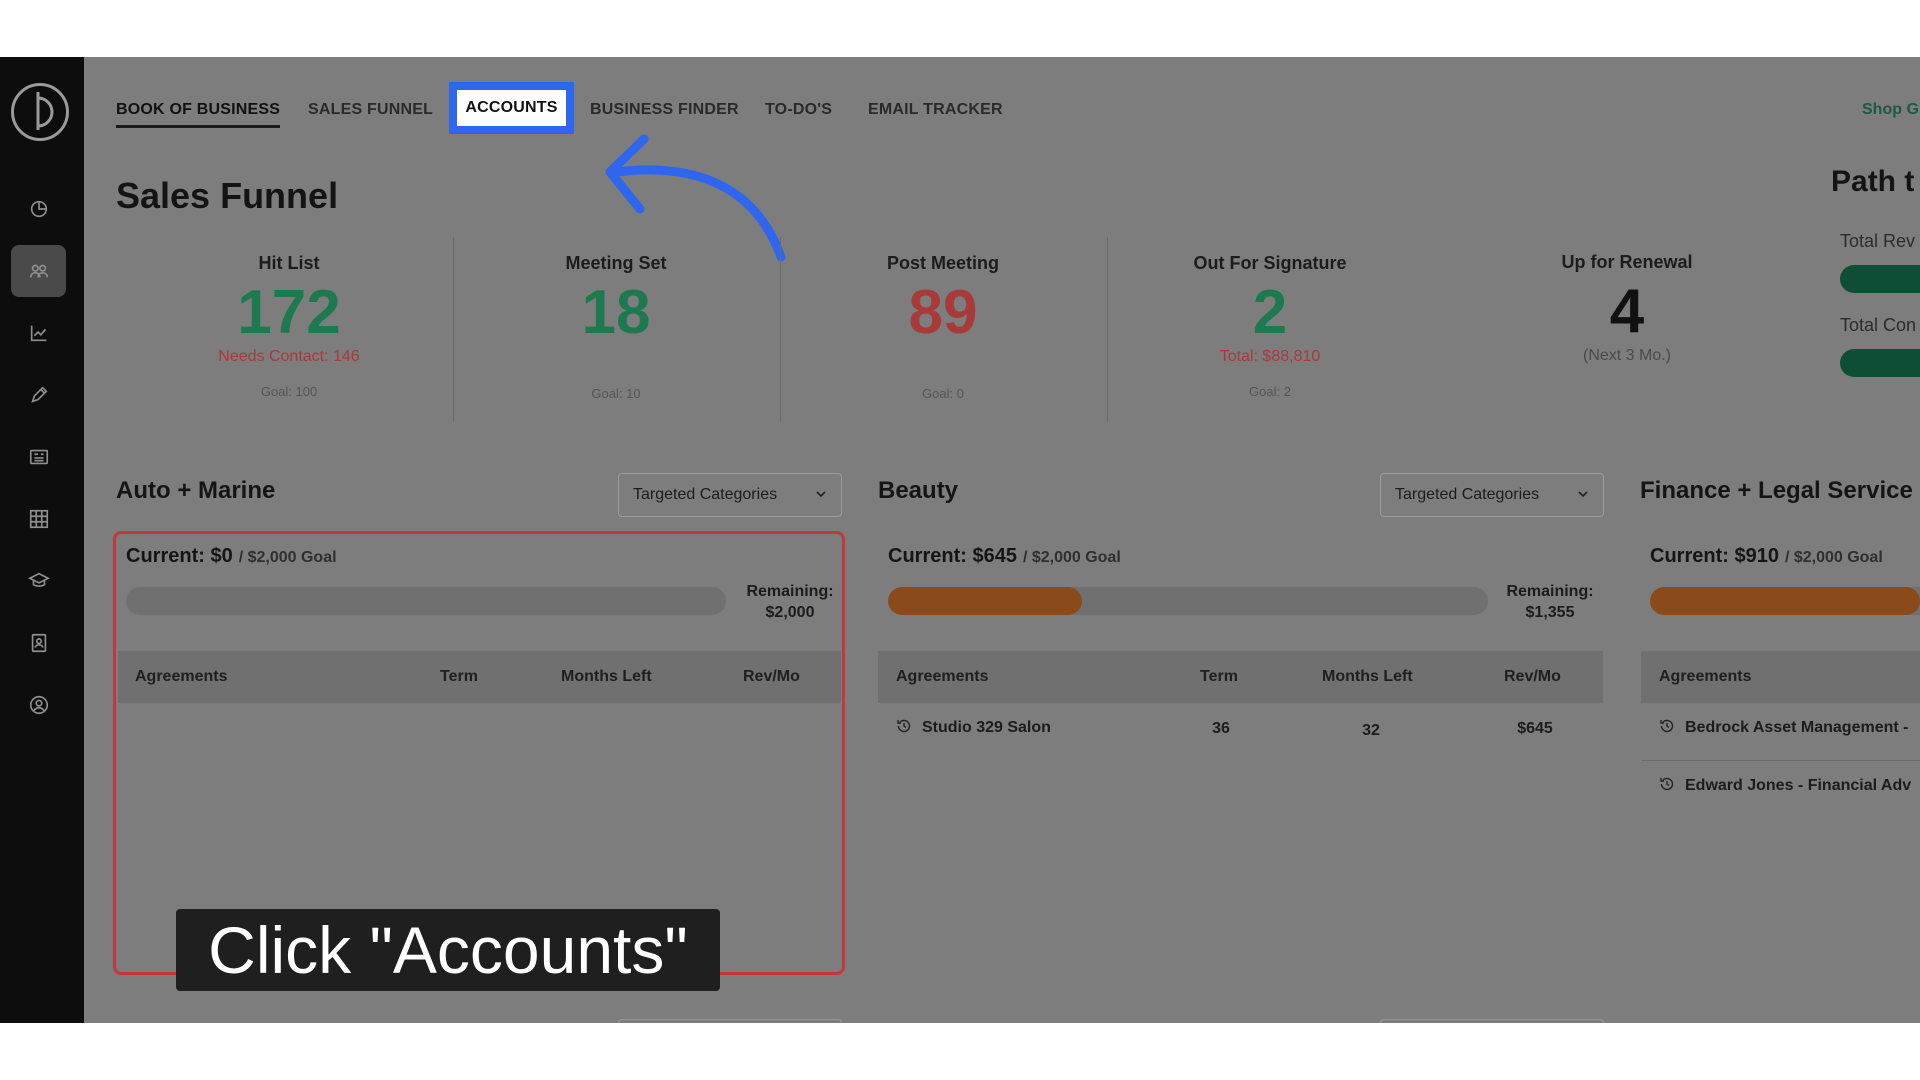 Image resolution: width=1920 pixels, height=1080 pixels. I want to click on stat-post-meeting: Post Meeting 89 Goal: 0, so click(943, 327).